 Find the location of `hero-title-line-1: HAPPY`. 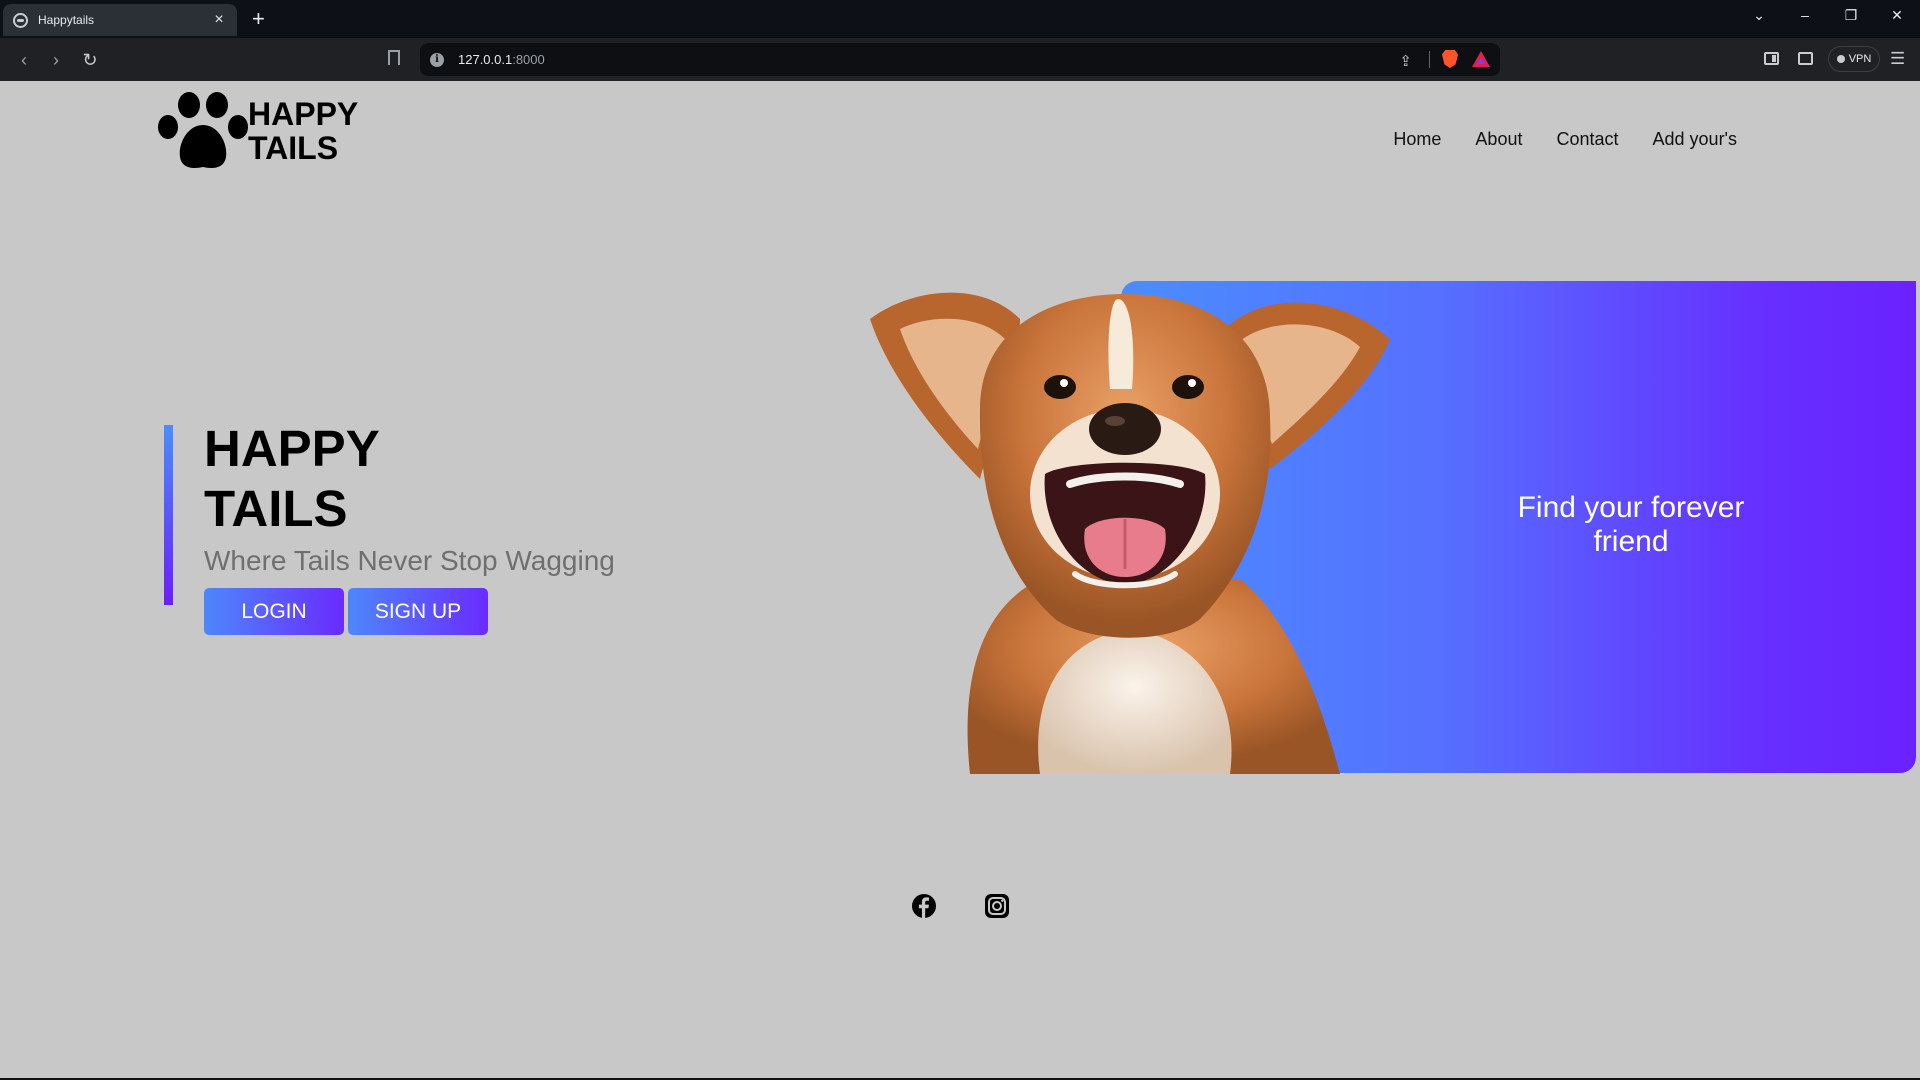

hero-title-line-1: HAPPY is located at coordinates (292, 448).